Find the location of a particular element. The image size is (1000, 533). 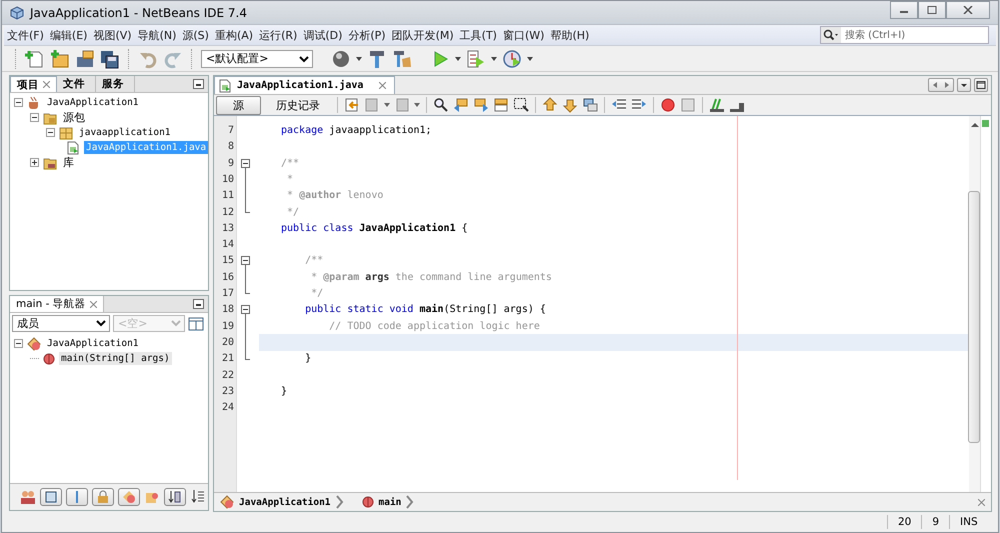

comment-icon is located at coordinates (717, 105).